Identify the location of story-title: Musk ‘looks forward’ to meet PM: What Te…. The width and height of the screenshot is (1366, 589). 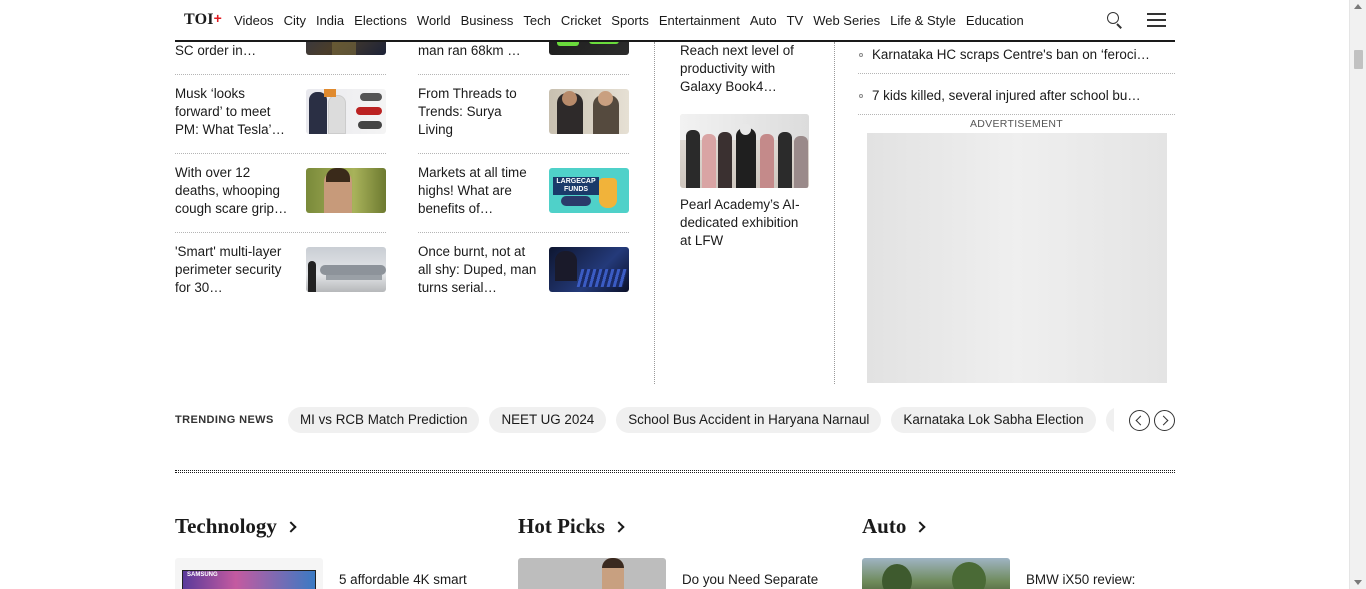
(235, 112).